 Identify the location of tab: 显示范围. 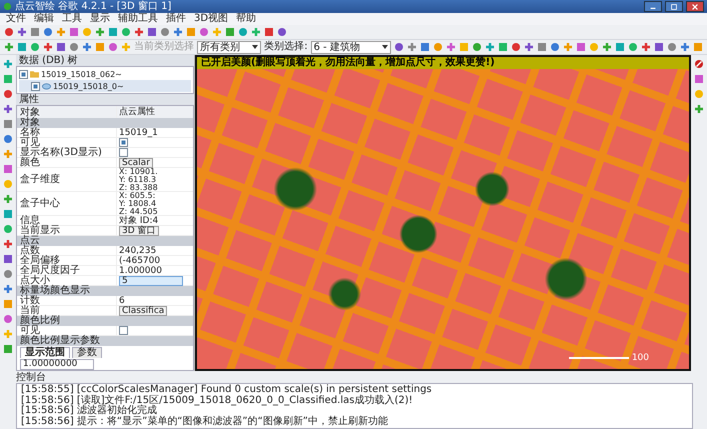
(45, 352).